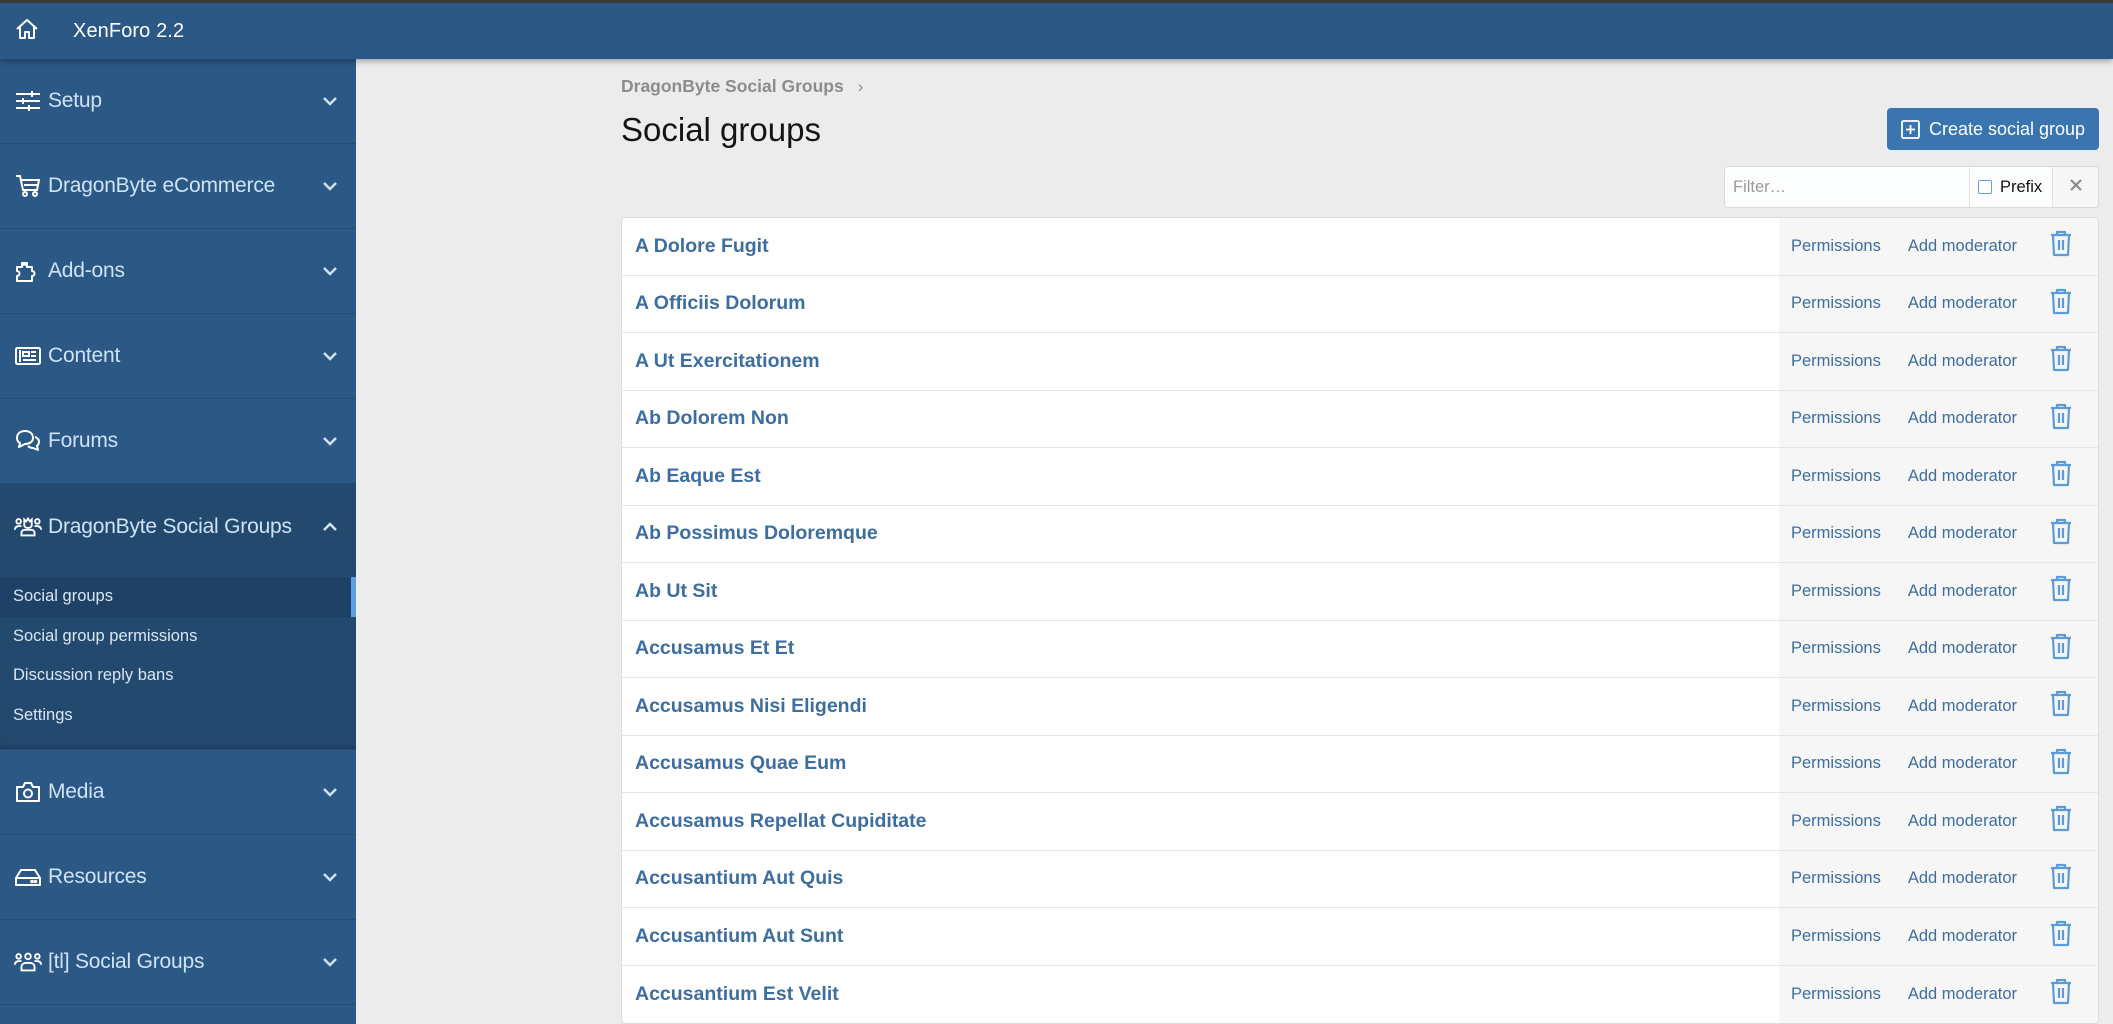  What do you see at coordinates (76, 791) in the screenshot?
I see `sidebar-section-label: Media` at bounding box center [76, 791].